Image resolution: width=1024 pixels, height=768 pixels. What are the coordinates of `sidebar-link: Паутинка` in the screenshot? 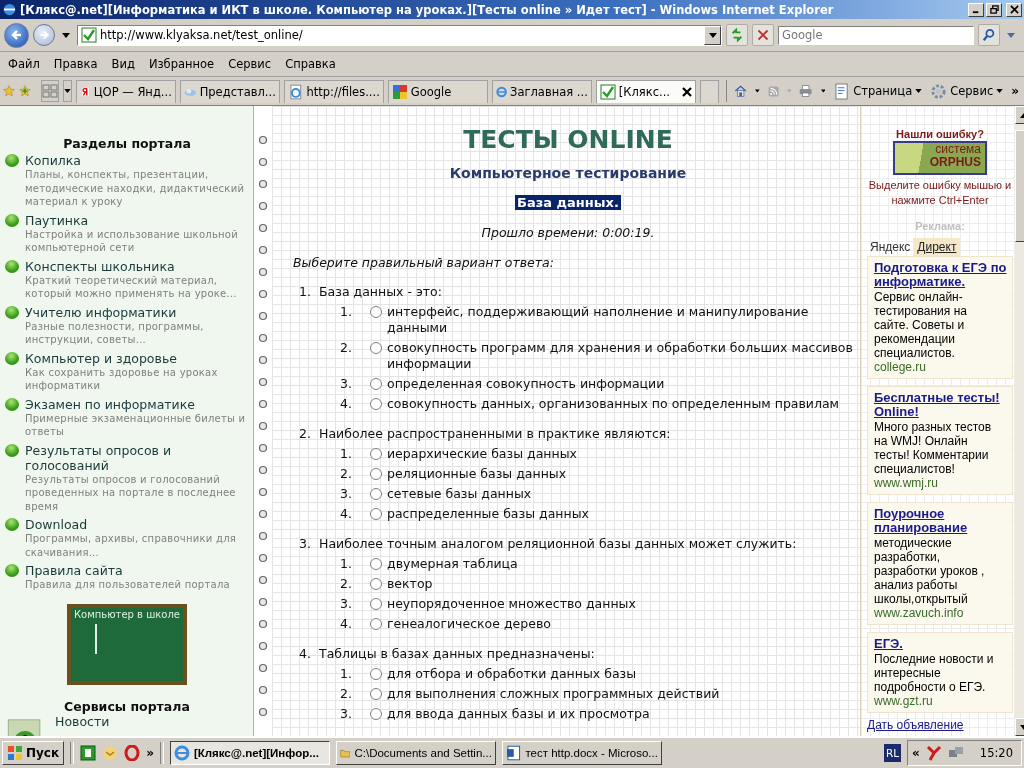 It's located at (137, 220).